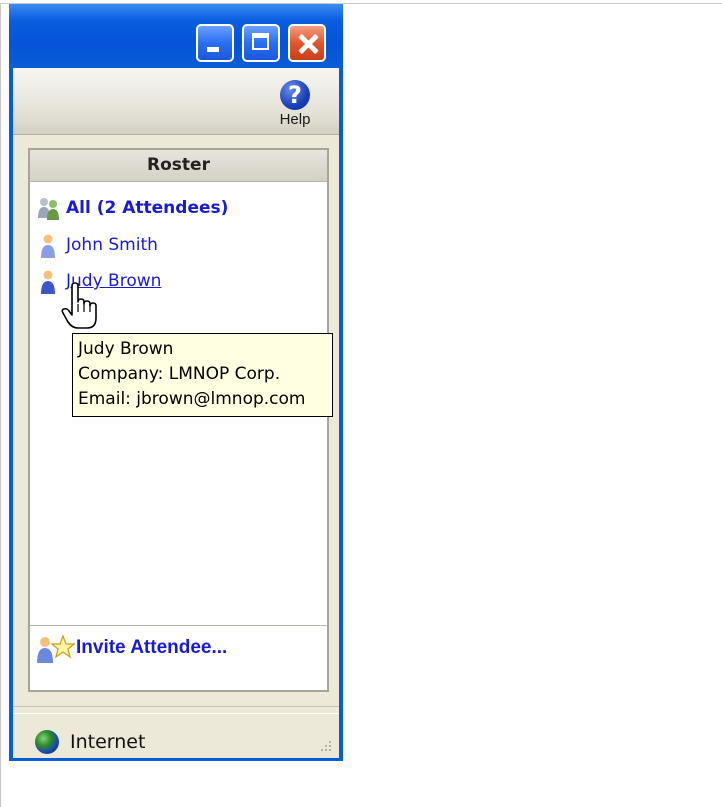 The height and width of the screenshot is (807, 722). I want to click on roster-item-label: John Smith, so click(112, 245).